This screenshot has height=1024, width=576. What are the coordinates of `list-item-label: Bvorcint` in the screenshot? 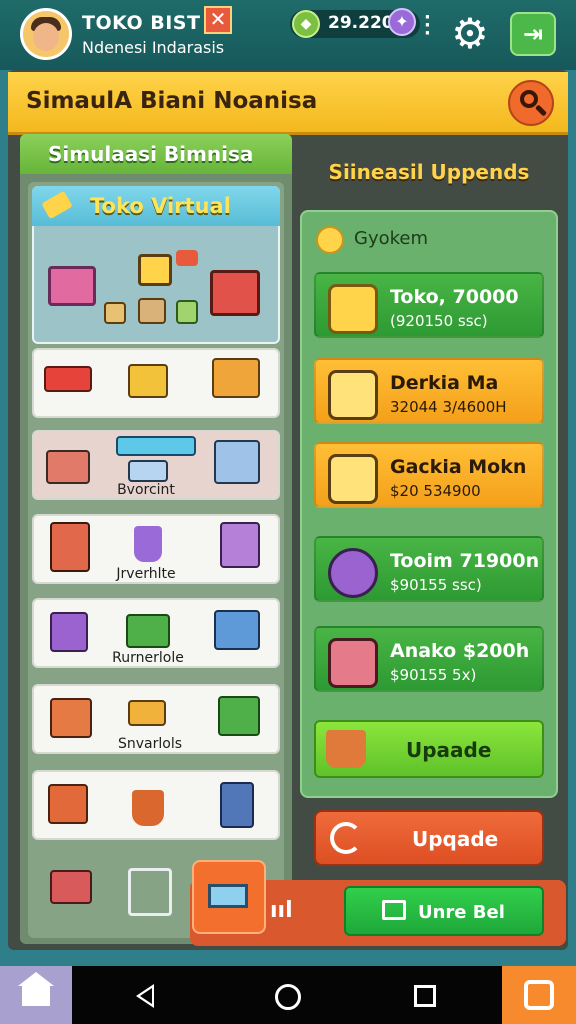 It's located at (146, 490).